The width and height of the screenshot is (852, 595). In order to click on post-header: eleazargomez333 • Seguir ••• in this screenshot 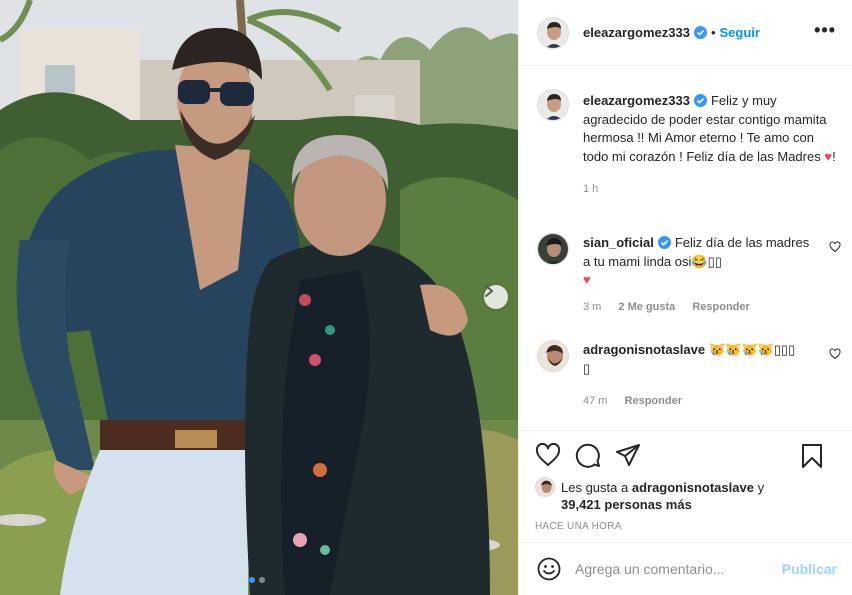, I will do `click(685, 33)`.